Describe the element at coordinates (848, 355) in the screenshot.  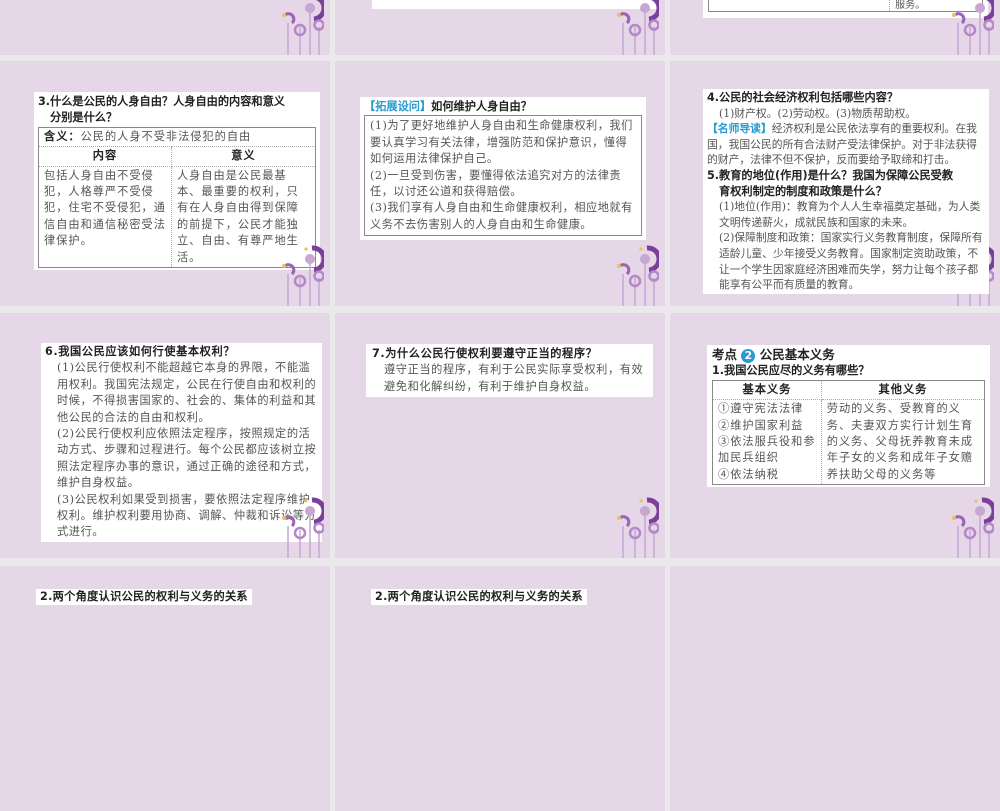
I see `section-heading: 考点 2 公民基本义务` at that location.